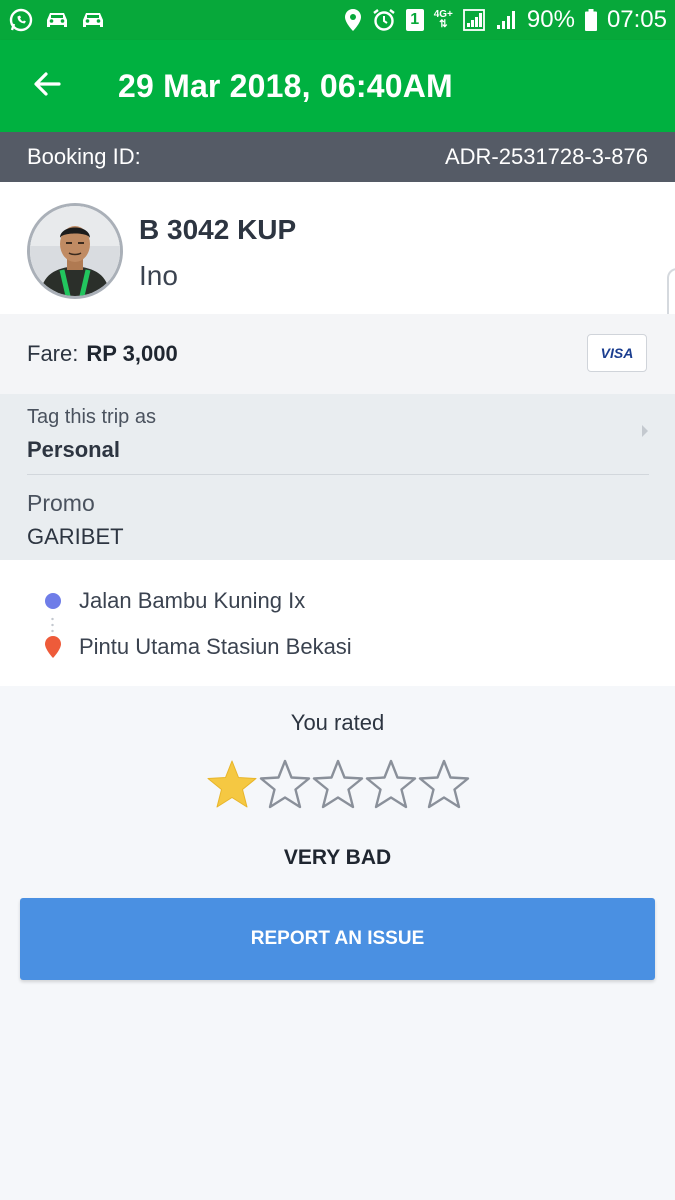 The image size is (675, 1200). What do you see at coordinates (337, 722) in the screenshot?
I see `rating-label: You rated` at bounding box center [337, 722].